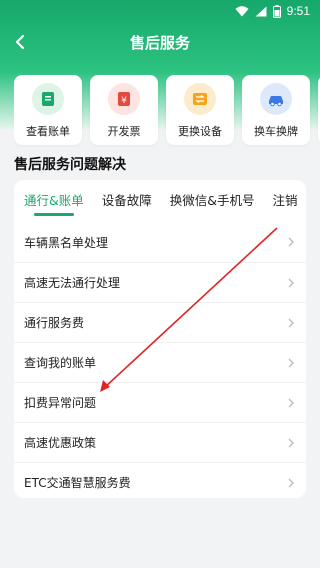  Describe the element at coordinates (124, 131) in the screenshot. I see `quick-action-label: 开发票` at that location.